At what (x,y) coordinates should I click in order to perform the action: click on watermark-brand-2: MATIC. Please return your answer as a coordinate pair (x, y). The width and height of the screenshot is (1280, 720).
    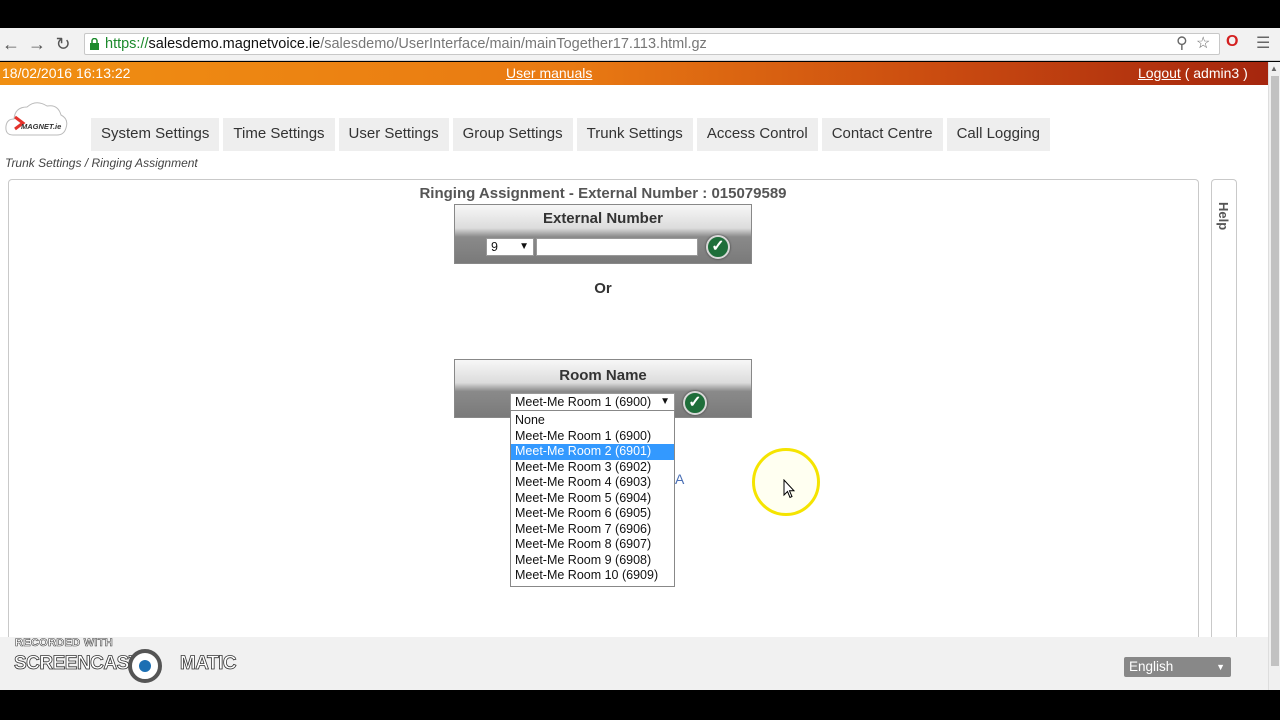
    Looking at the image, I should click on (208, 664).